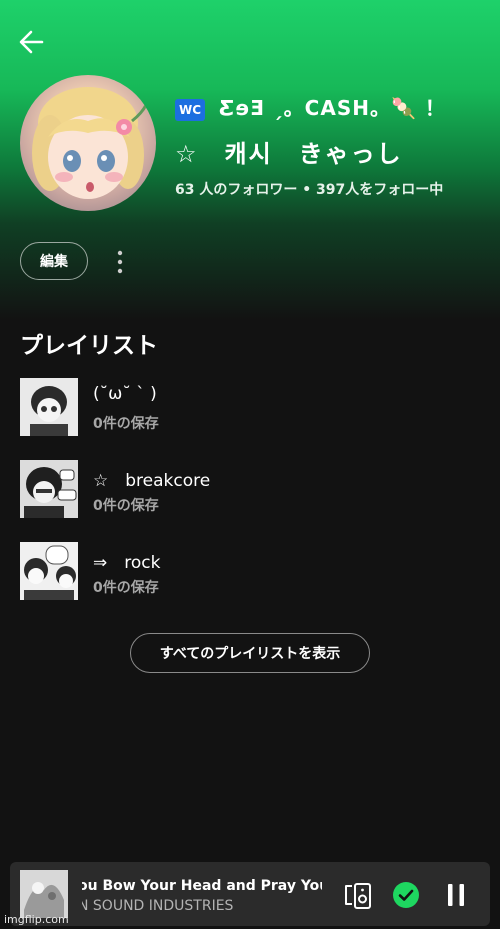  Describe the element at coordinates (240, 408) in the screenshot. I see `playlist-item: (˘ω˘ ` ) 0件の保存` at that location.